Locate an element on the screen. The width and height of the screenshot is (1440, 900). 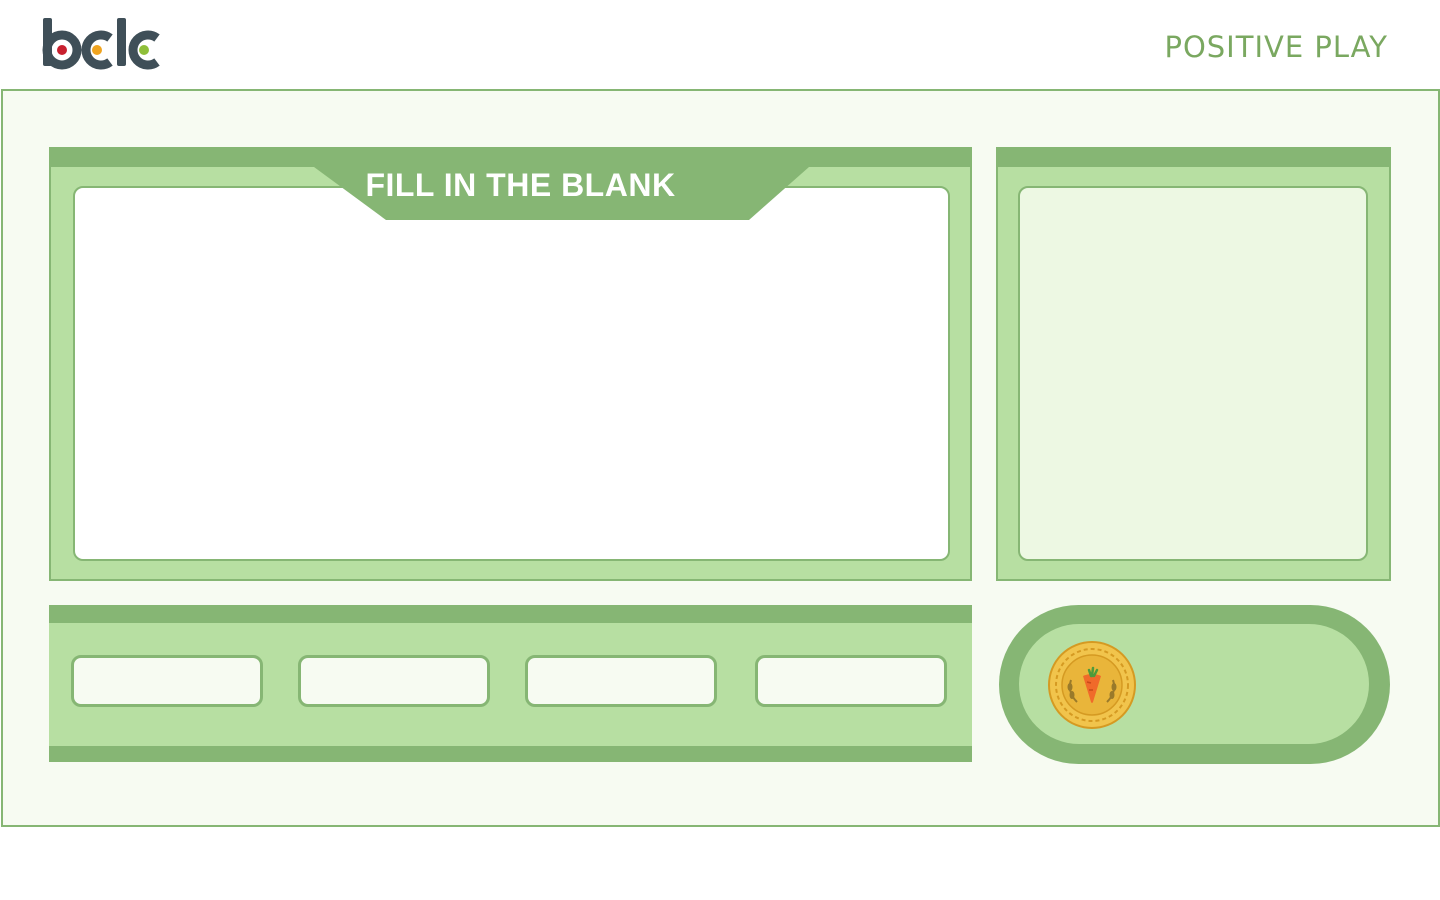
bclc-logo is located at coordinates (101, 44).